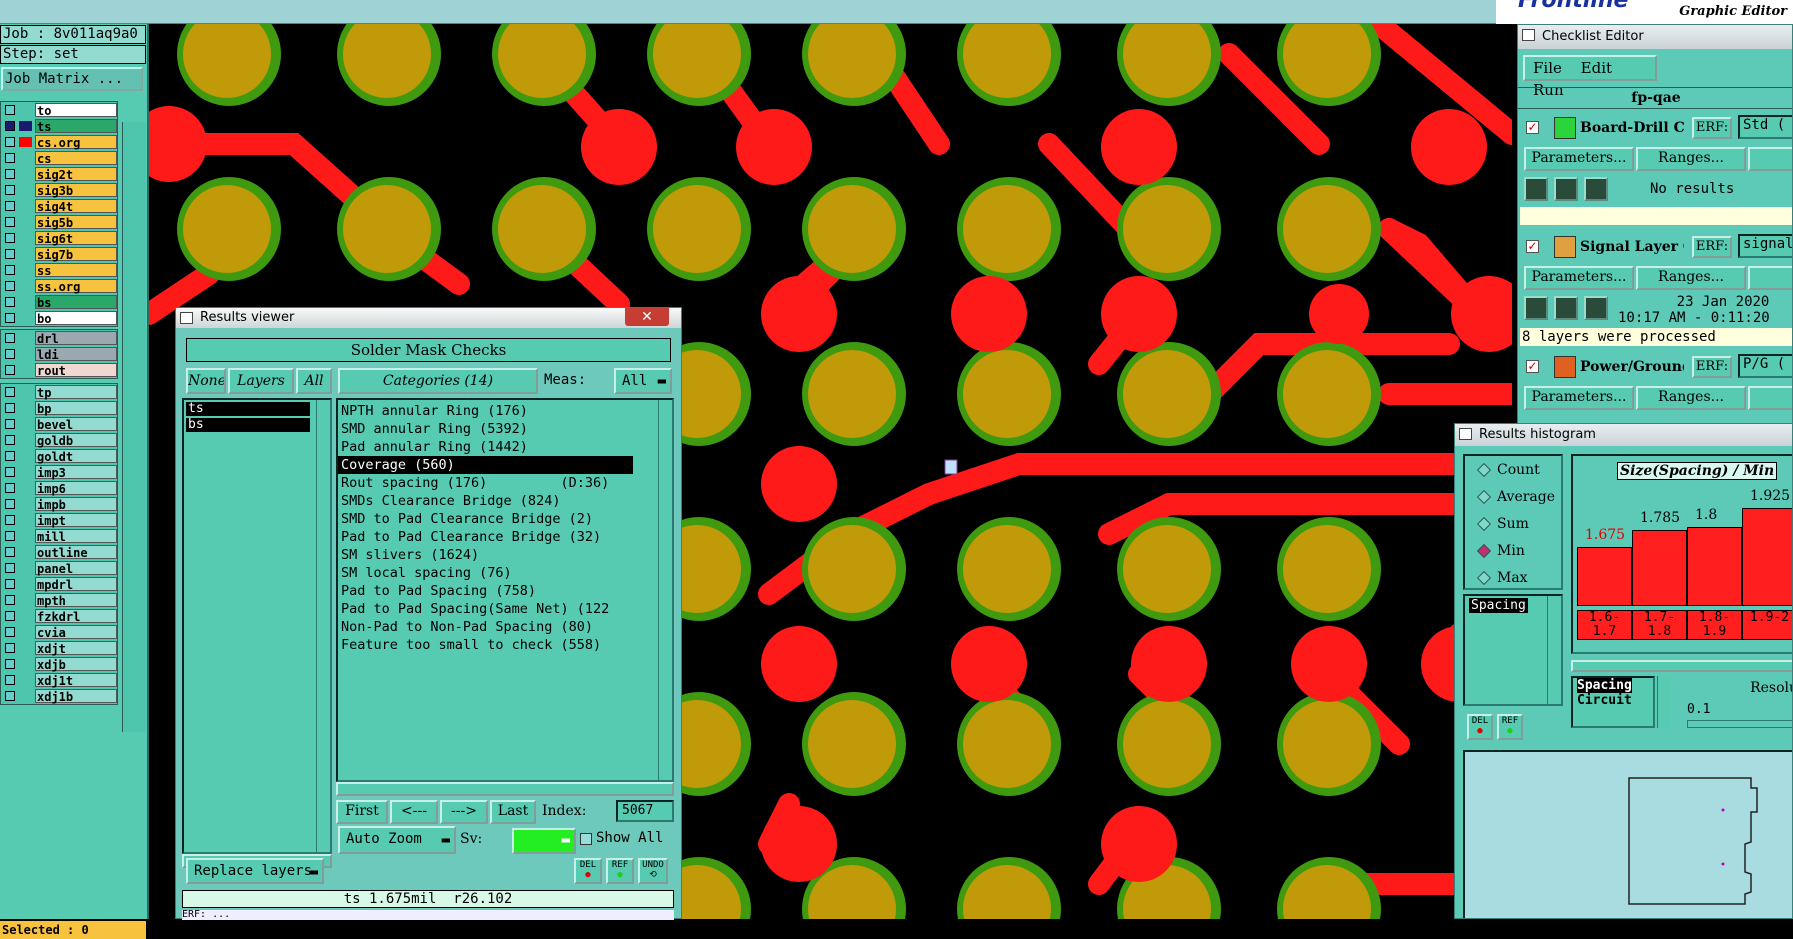 This screenshot has width=1793, height=939. What do you see at coordinates (505, 501) in the screenshot?
I see `category-item: SMDs Clearance Bridge (824)` at bounding box center [505, 501].